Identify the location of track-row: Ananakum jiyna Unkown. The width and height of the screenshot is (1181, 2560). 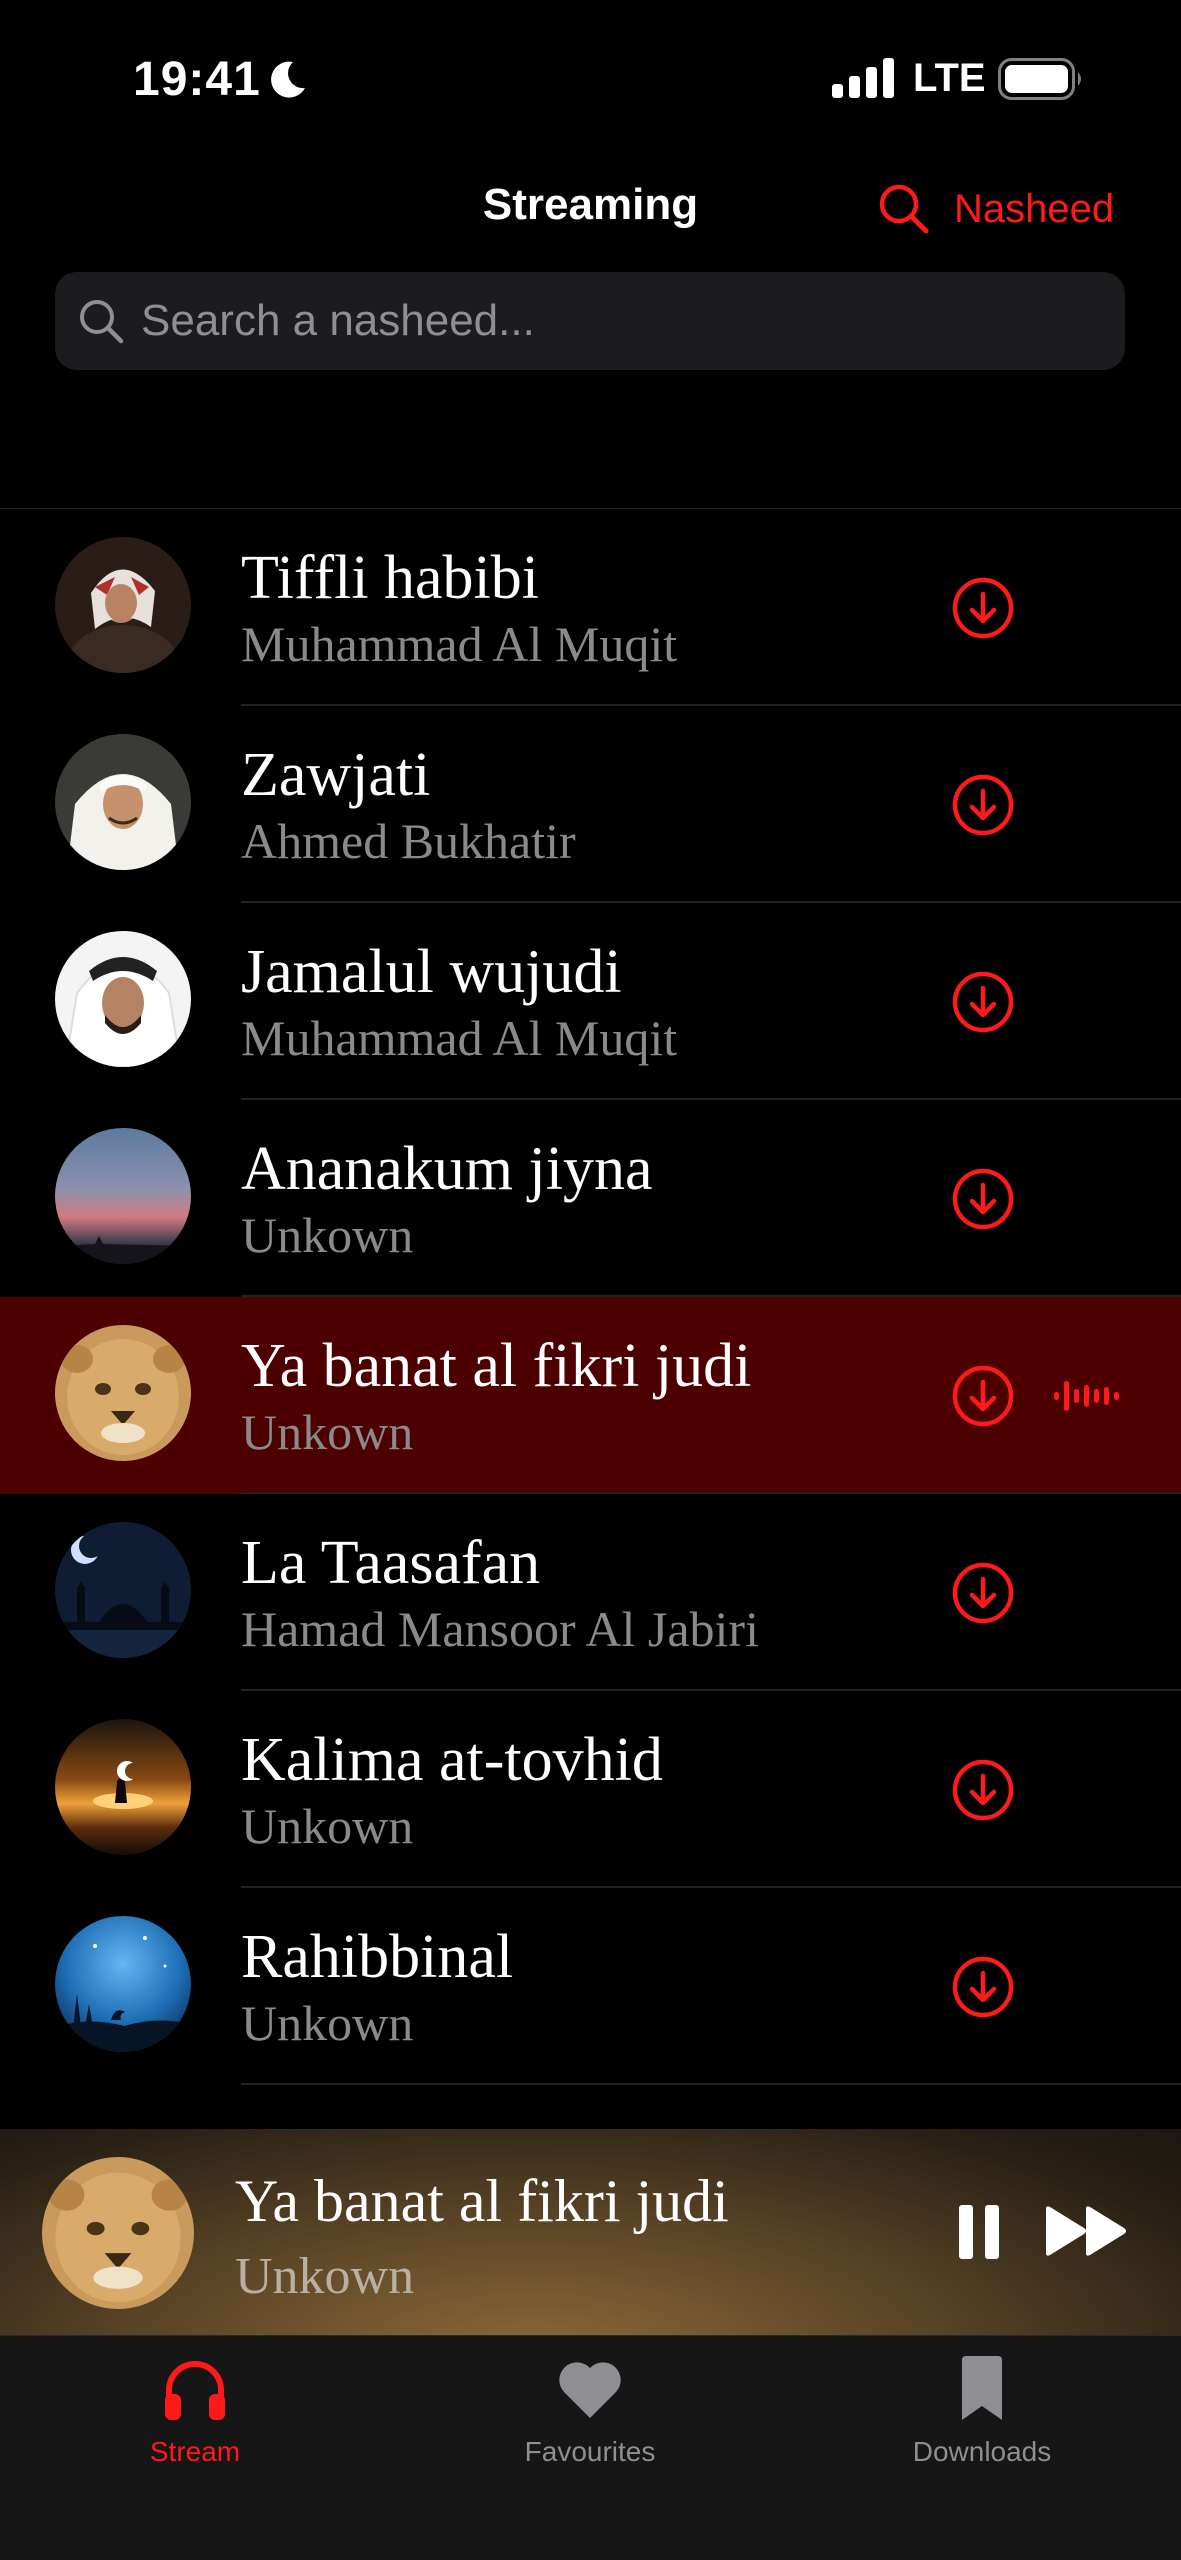
(590, 1198).